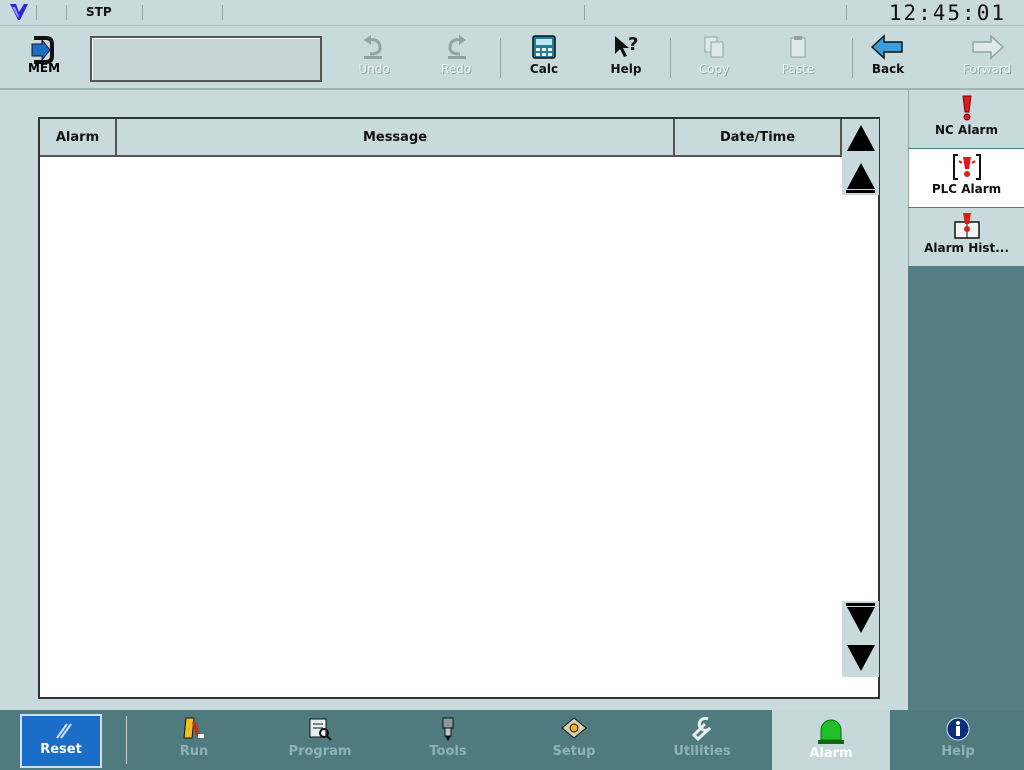 Image resolution: width=1024 pixels, height=770 pixels. What do you see at coordinates (320, 729) in the screenshot?
I see `program-icon` at bounding box center [320, 729].